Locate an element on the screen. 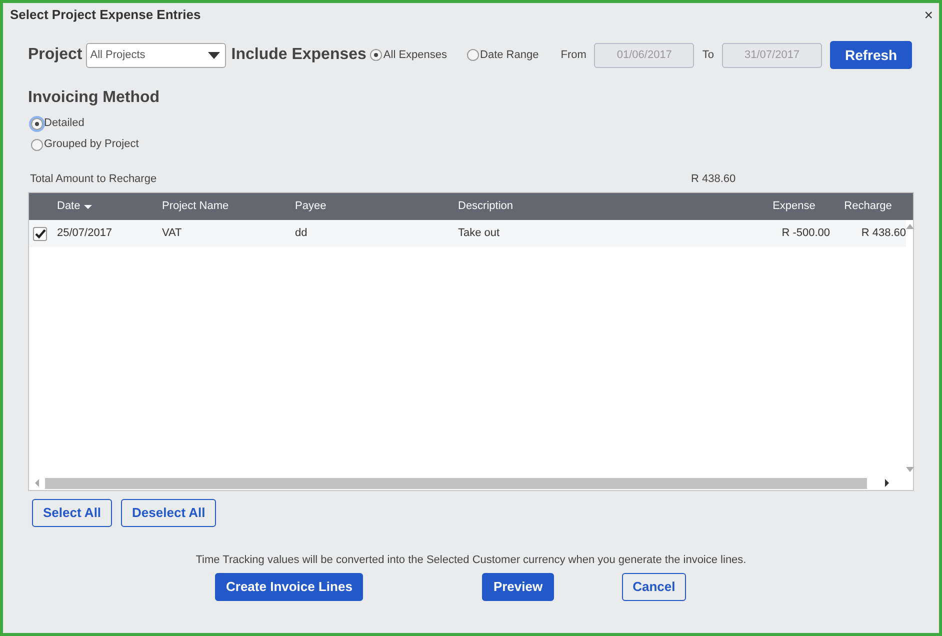 The width and height of the screenshot is (942, 636). close-button: × is located at coordinates (928, 15).